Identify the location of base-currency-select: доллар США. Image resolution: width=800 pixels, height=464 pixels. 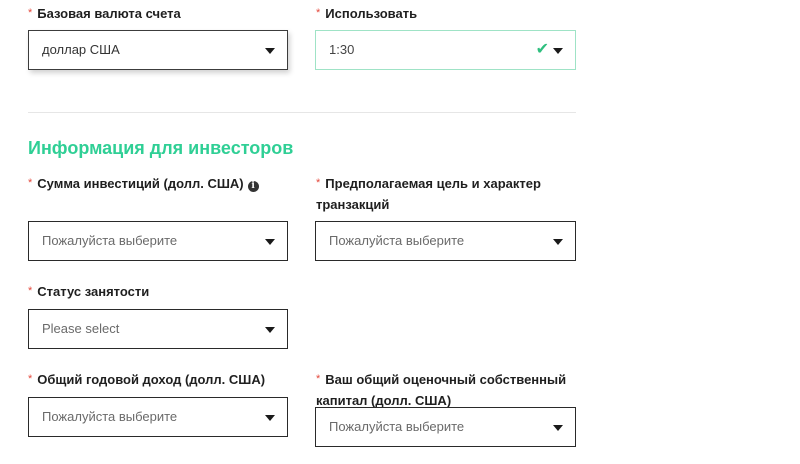
(158, 50).